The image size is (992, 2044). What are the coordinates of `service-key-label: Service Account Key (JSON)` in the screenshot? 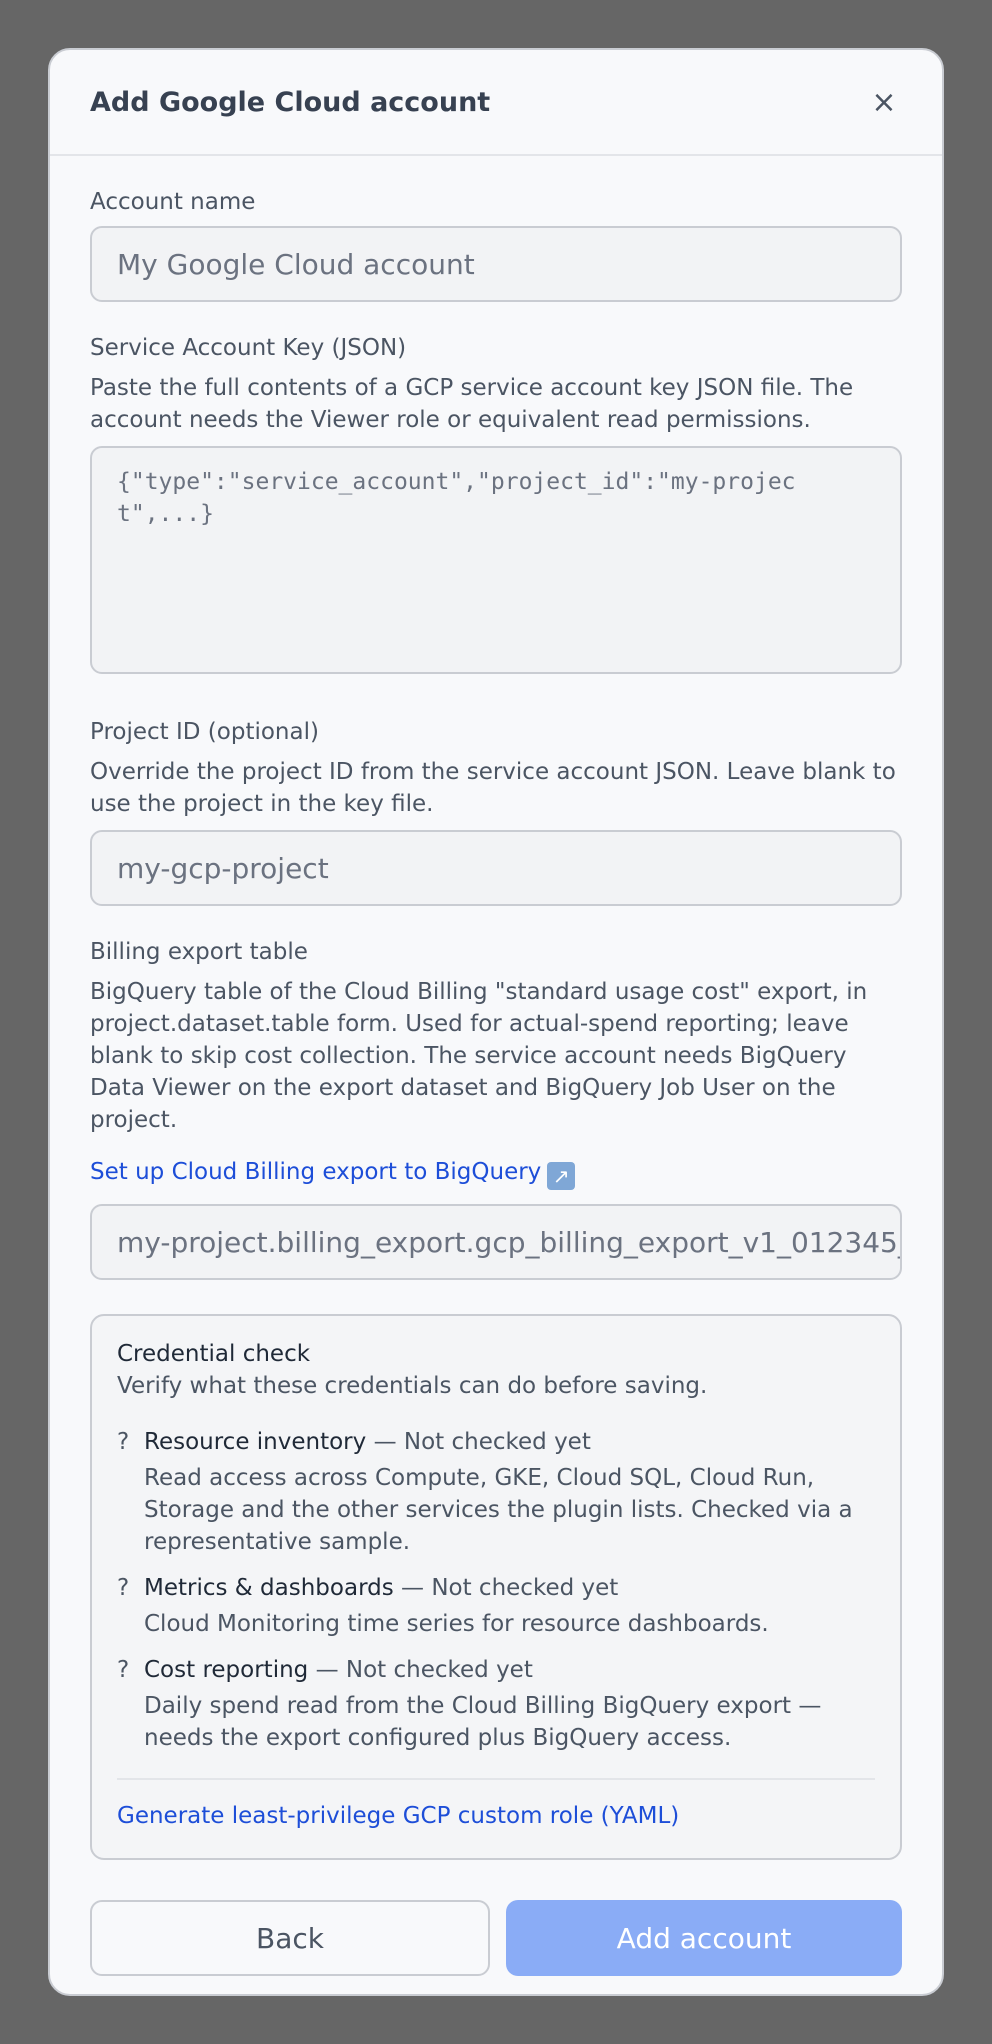 It's located at (248, 348).